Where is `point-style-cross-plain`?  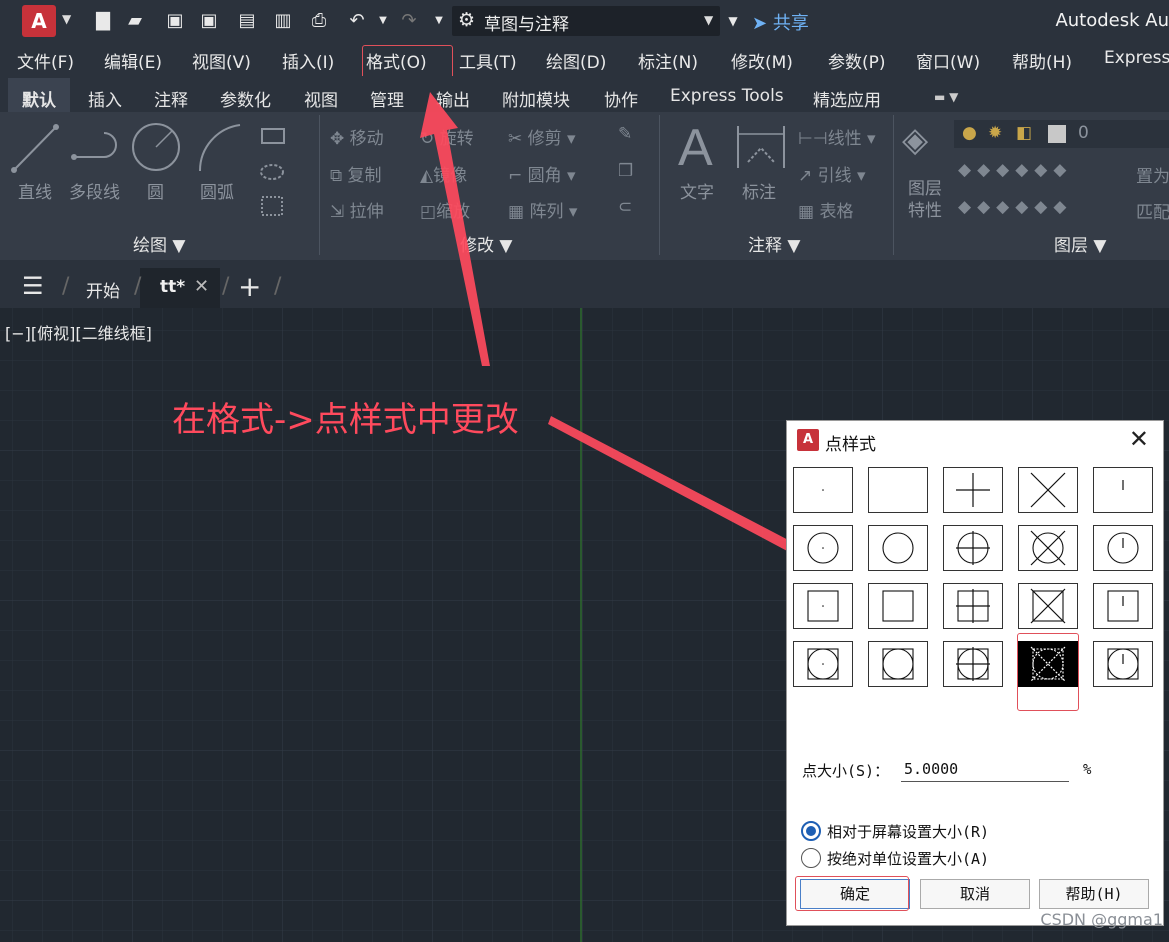
point-style-cross-plain is located at coordinates (1048, 490).